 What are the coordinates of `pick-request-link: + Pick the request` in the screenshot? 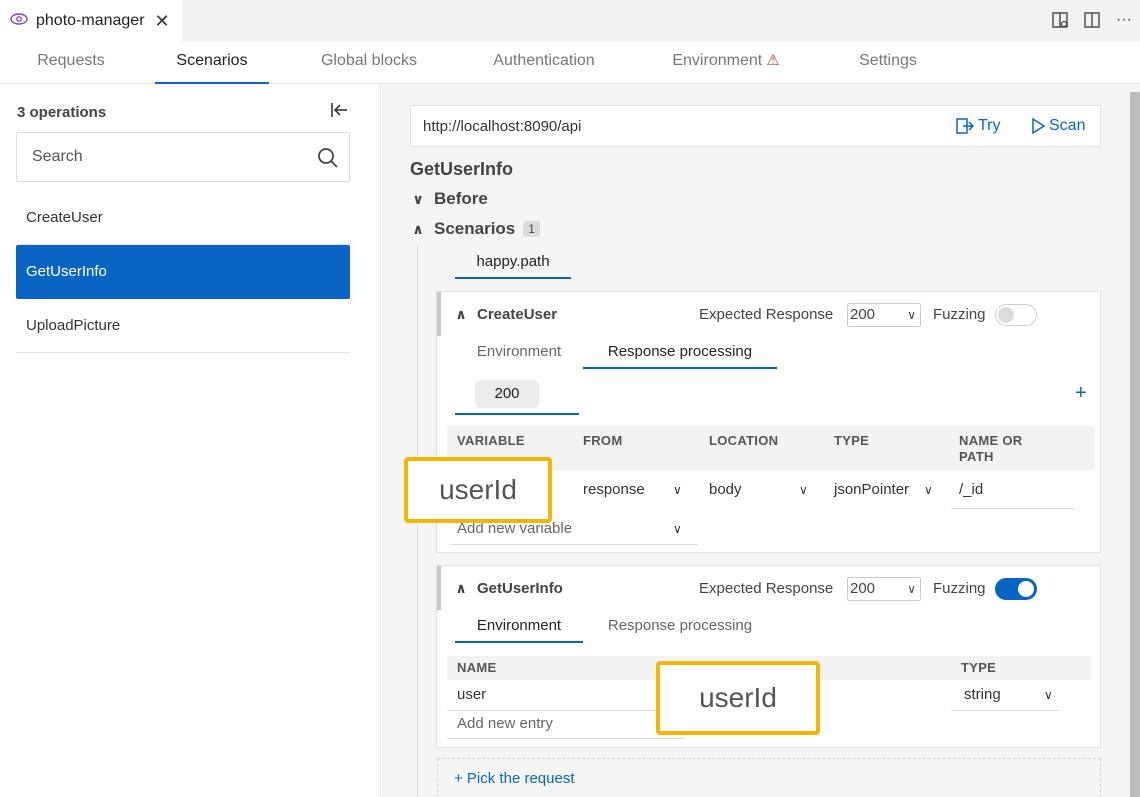 It's located at (514, 778).